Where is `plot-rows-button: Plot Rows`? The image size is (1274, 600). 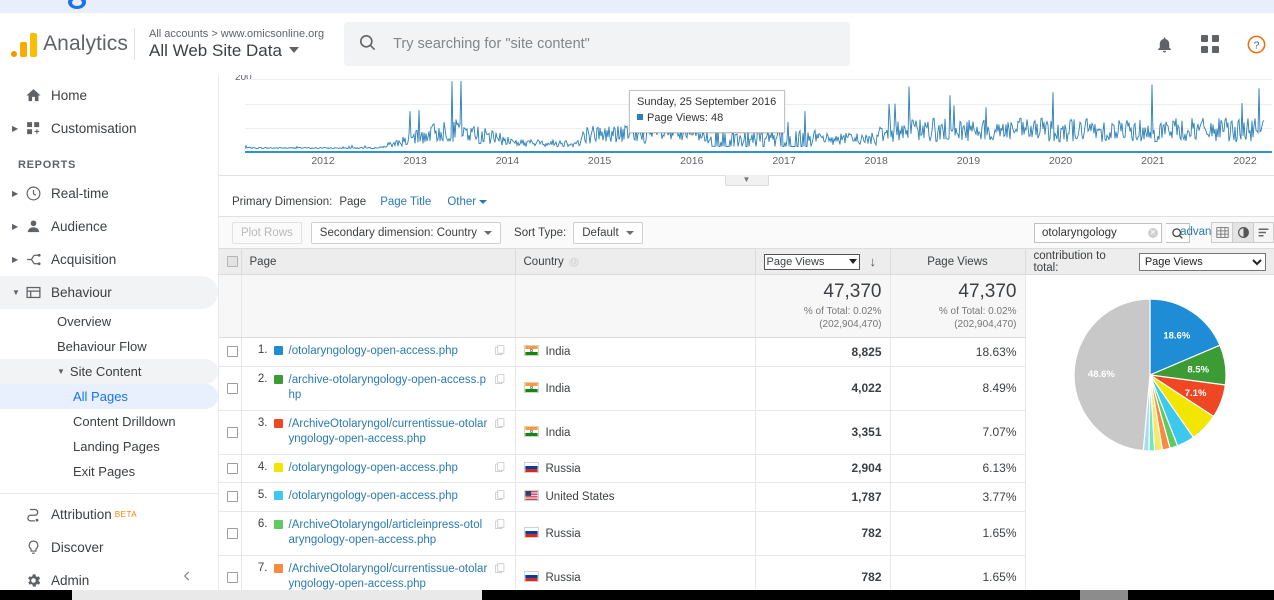 plot-rows-button: Plot Rows is located at coordinates (267, 232).